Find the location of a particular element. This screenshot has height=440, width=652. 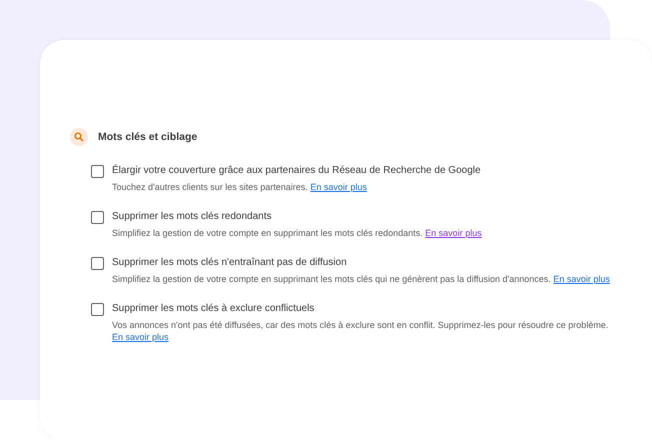

option-label: Supprimer les mots clés redondants is located at coordinates (192, 216).